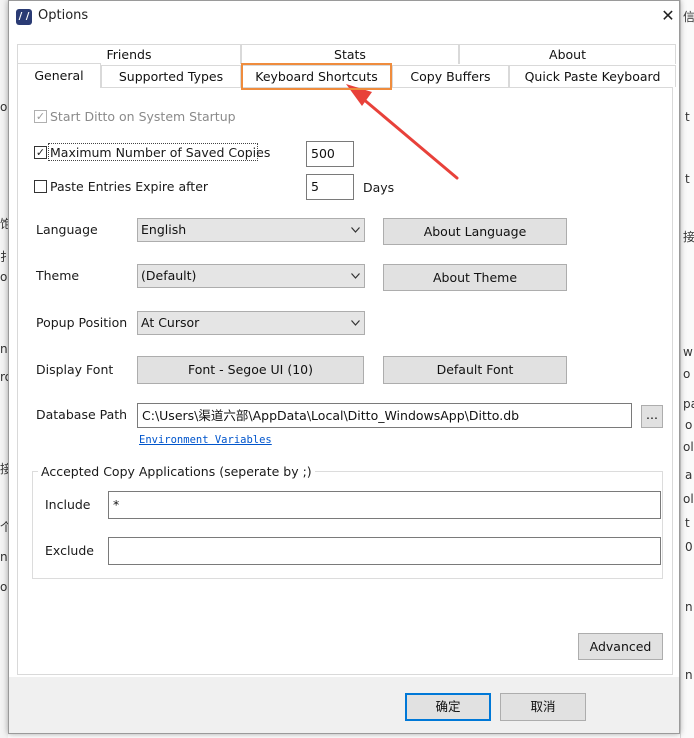  I want to click on window-title: Options, so click(63, 15).